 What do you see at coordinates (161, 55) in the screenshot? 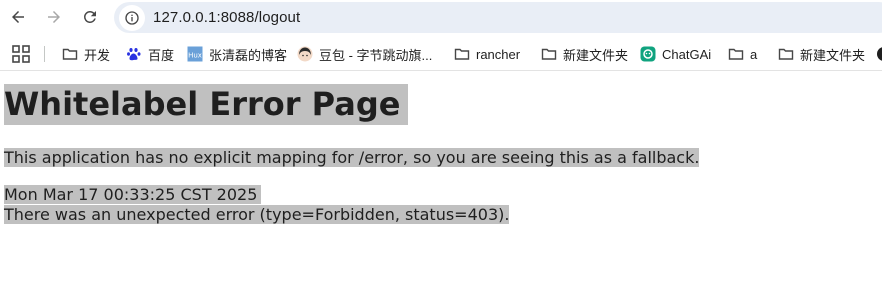
I see `bookmark-label: 百度` at bounding box center [161, 55].